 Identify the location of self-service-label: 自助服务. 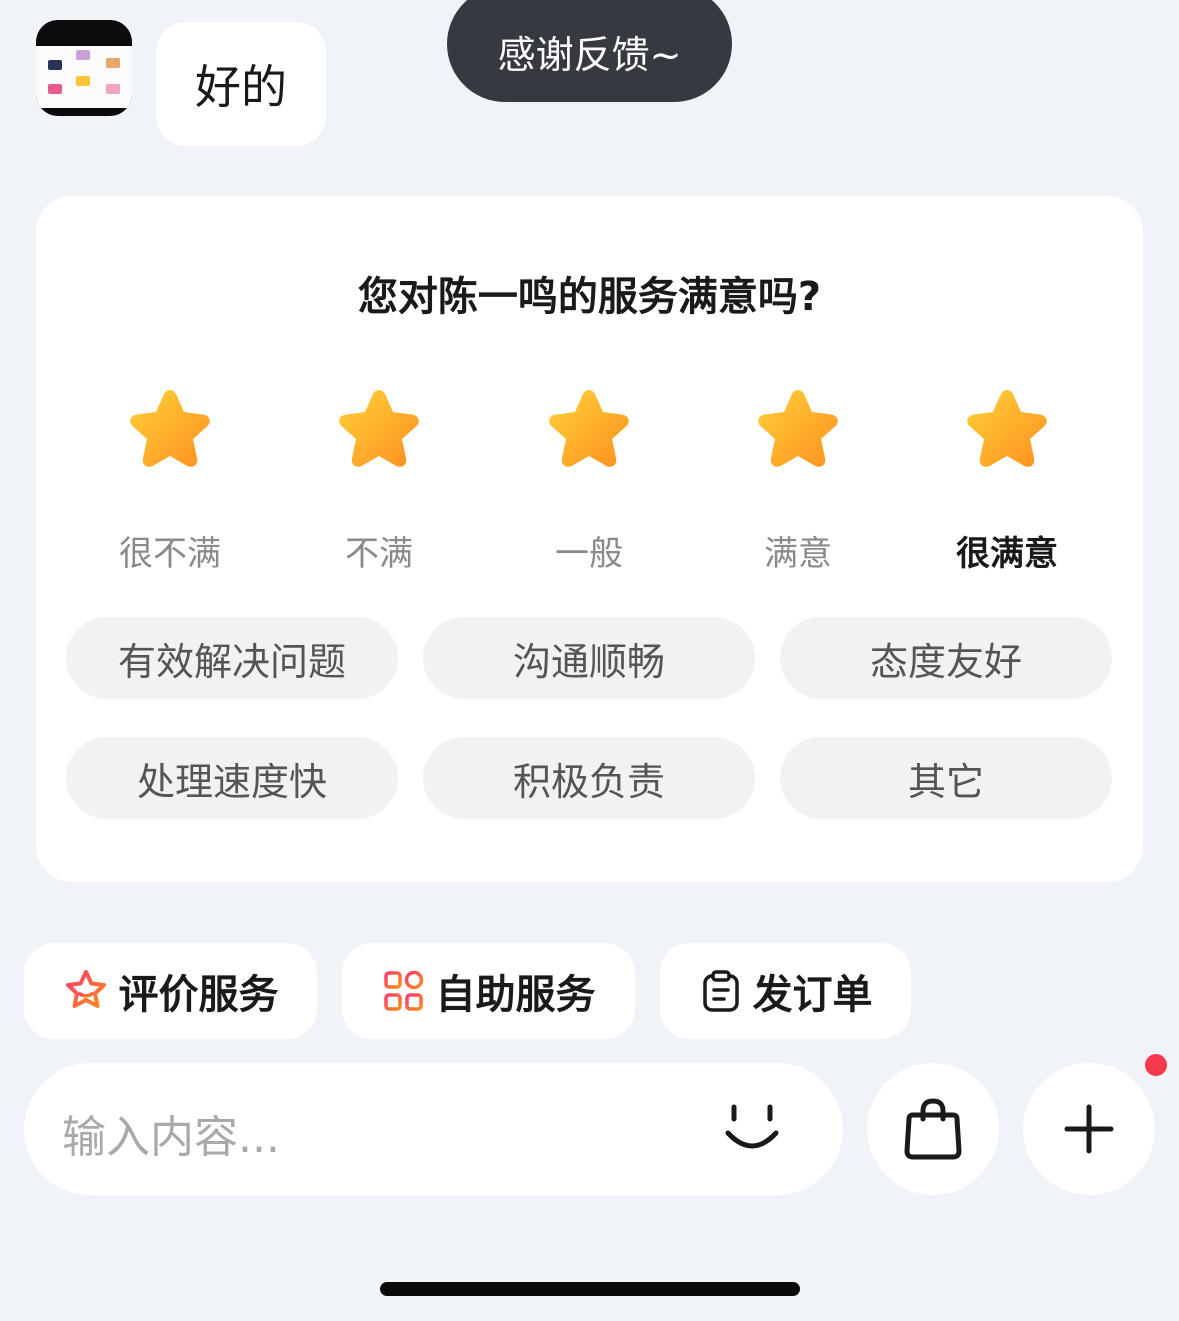
(515, 995).